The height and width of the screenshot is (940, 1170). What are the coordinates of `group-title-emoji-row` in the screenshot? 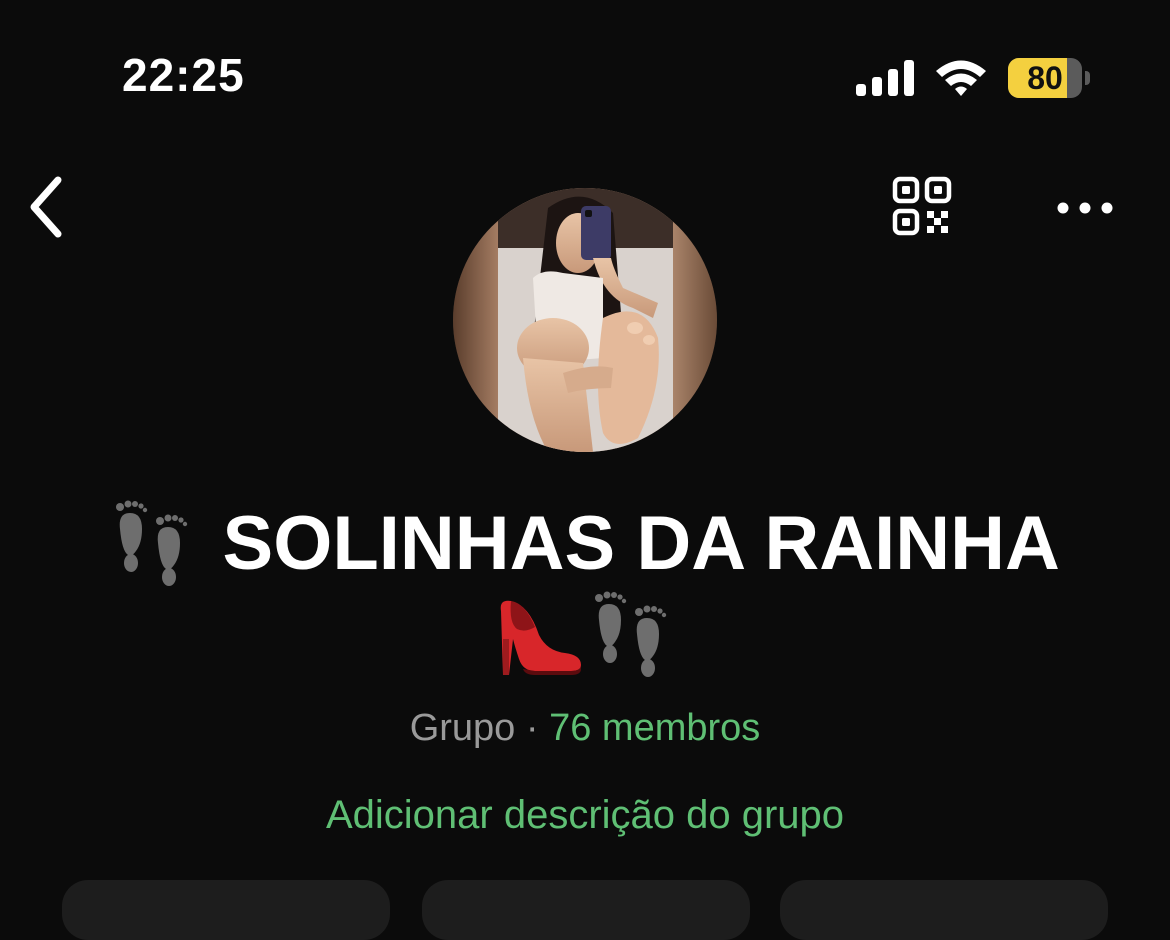 It's located at (585, 640).